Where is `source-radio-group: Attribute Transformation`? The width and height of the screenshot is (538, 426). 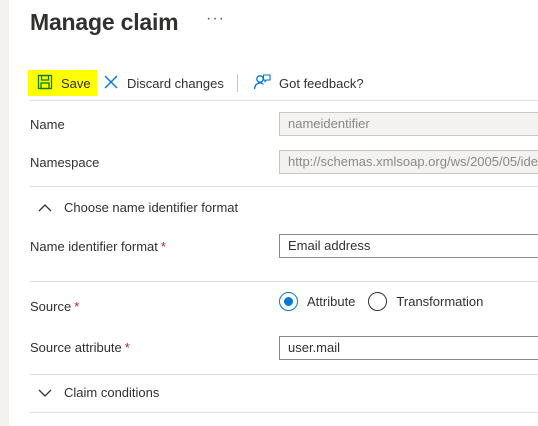 source-radio-group: Attribute Transformation is located at coordinates (381, 301).